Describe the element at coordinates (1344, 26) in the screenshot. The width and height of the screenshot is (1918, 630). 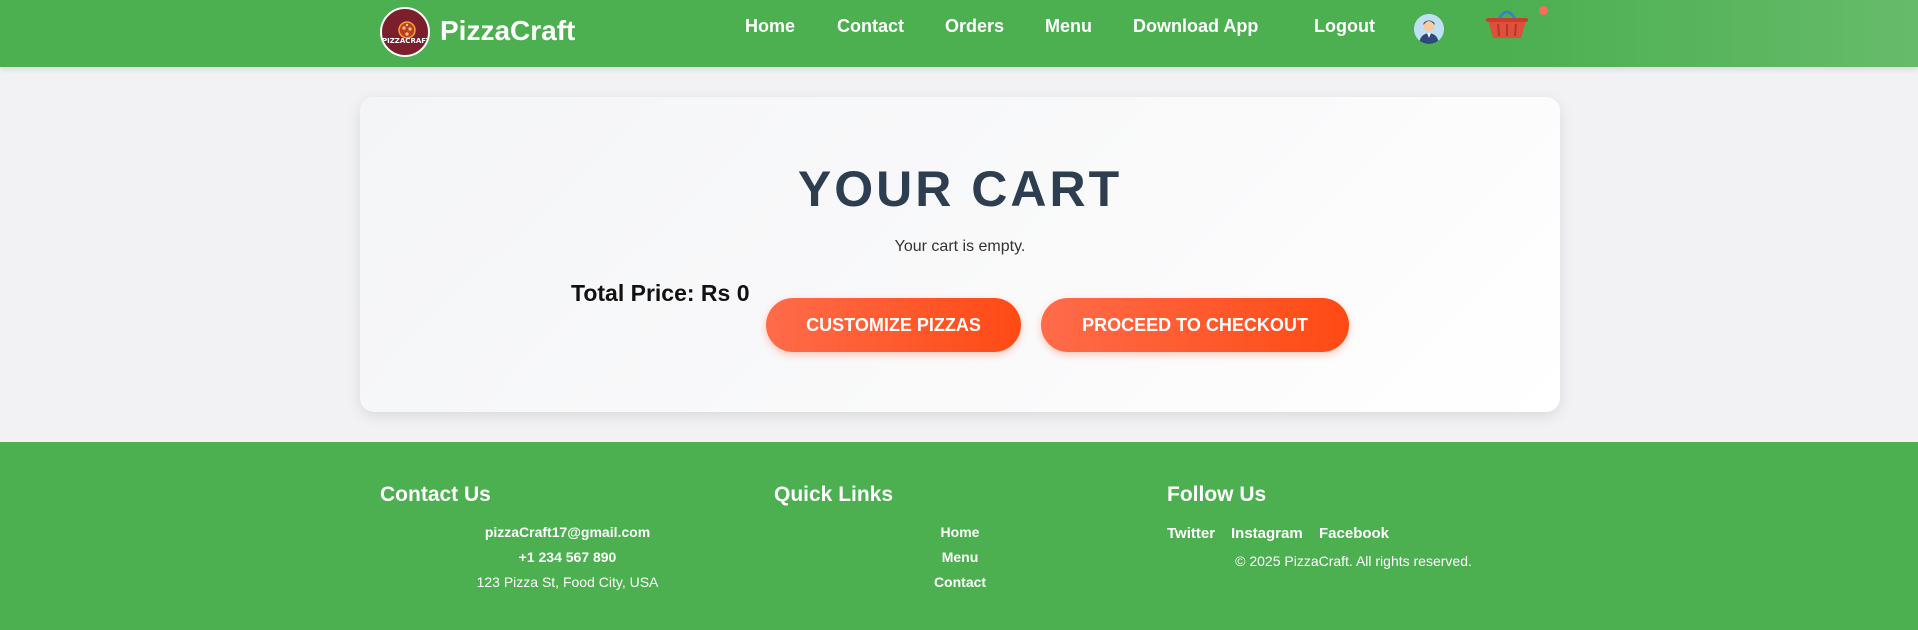
I see `nav-logout: Logout` at that location.